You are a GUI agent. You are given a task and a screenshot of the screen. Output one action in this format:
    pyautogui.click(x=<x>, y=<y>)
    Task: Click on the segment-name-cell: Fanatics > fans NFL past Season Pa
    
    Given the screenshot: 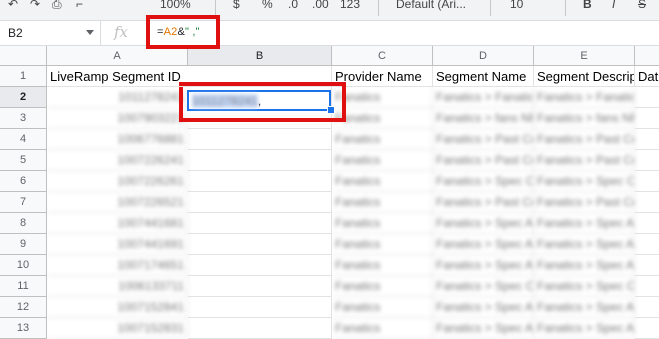 What is the action you would take?
    pyautogui.click(x=483, y=118)
    